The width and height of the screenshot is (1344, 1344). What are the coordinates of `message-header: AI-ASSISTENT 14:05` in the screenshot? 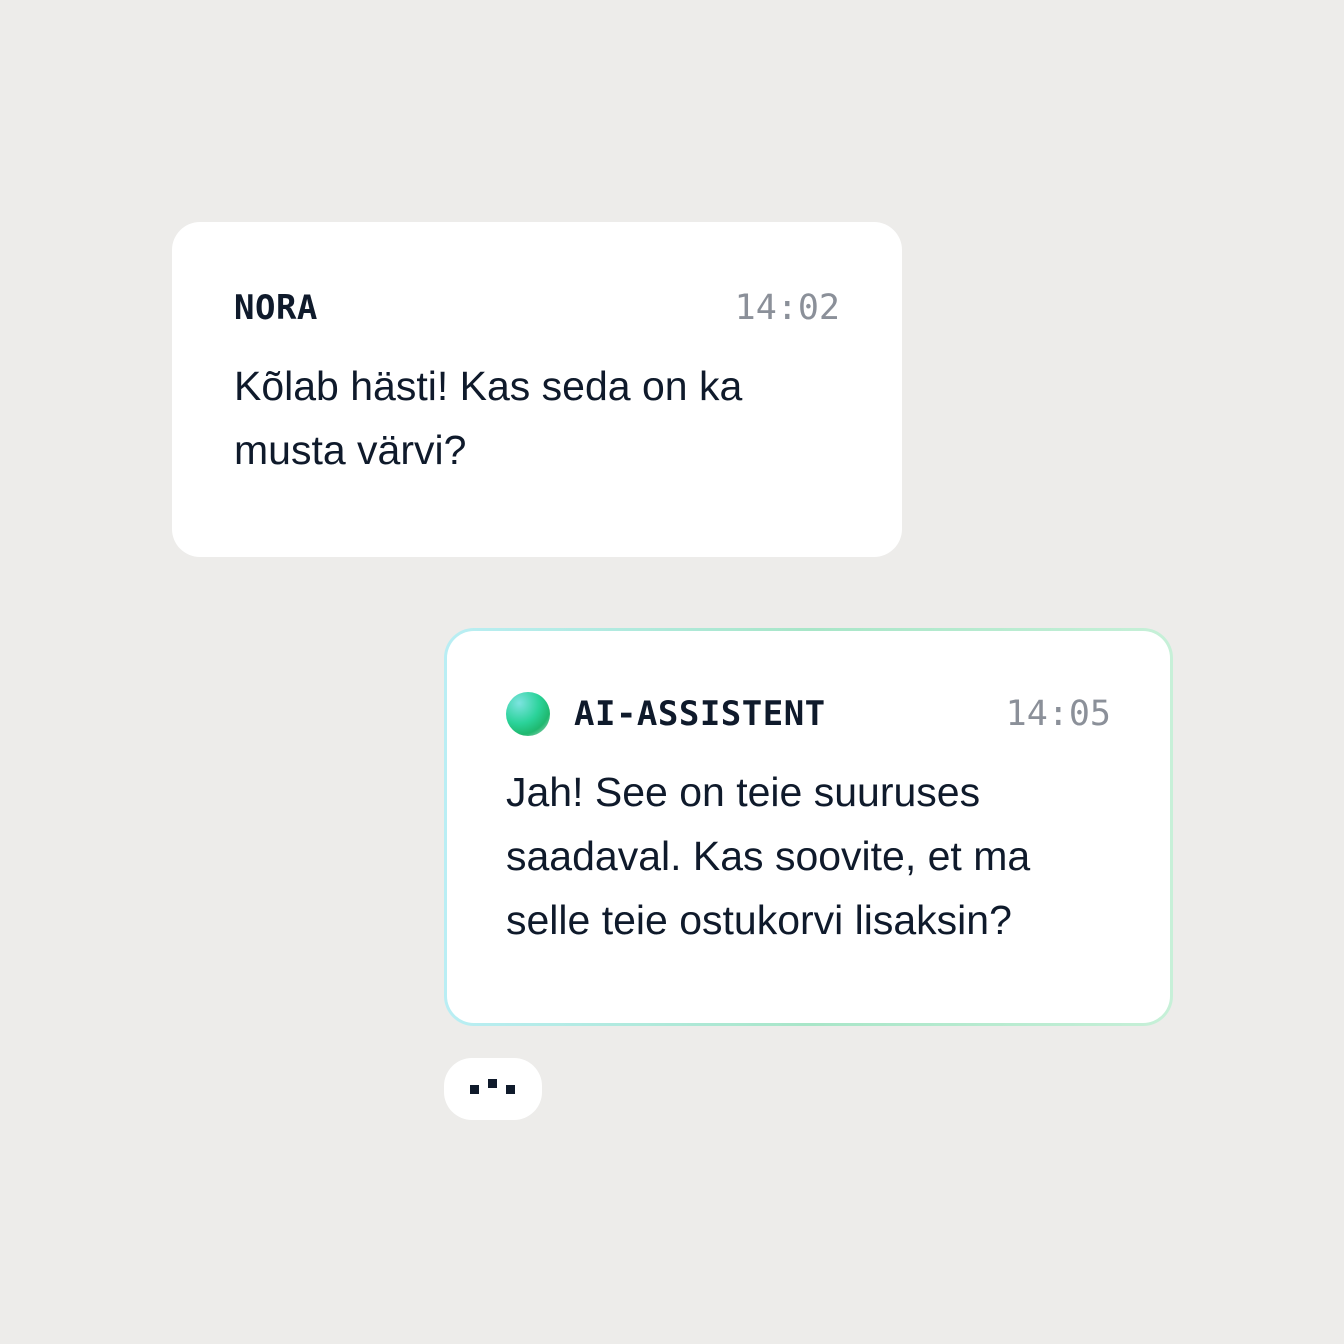 It's located at (808, 714).